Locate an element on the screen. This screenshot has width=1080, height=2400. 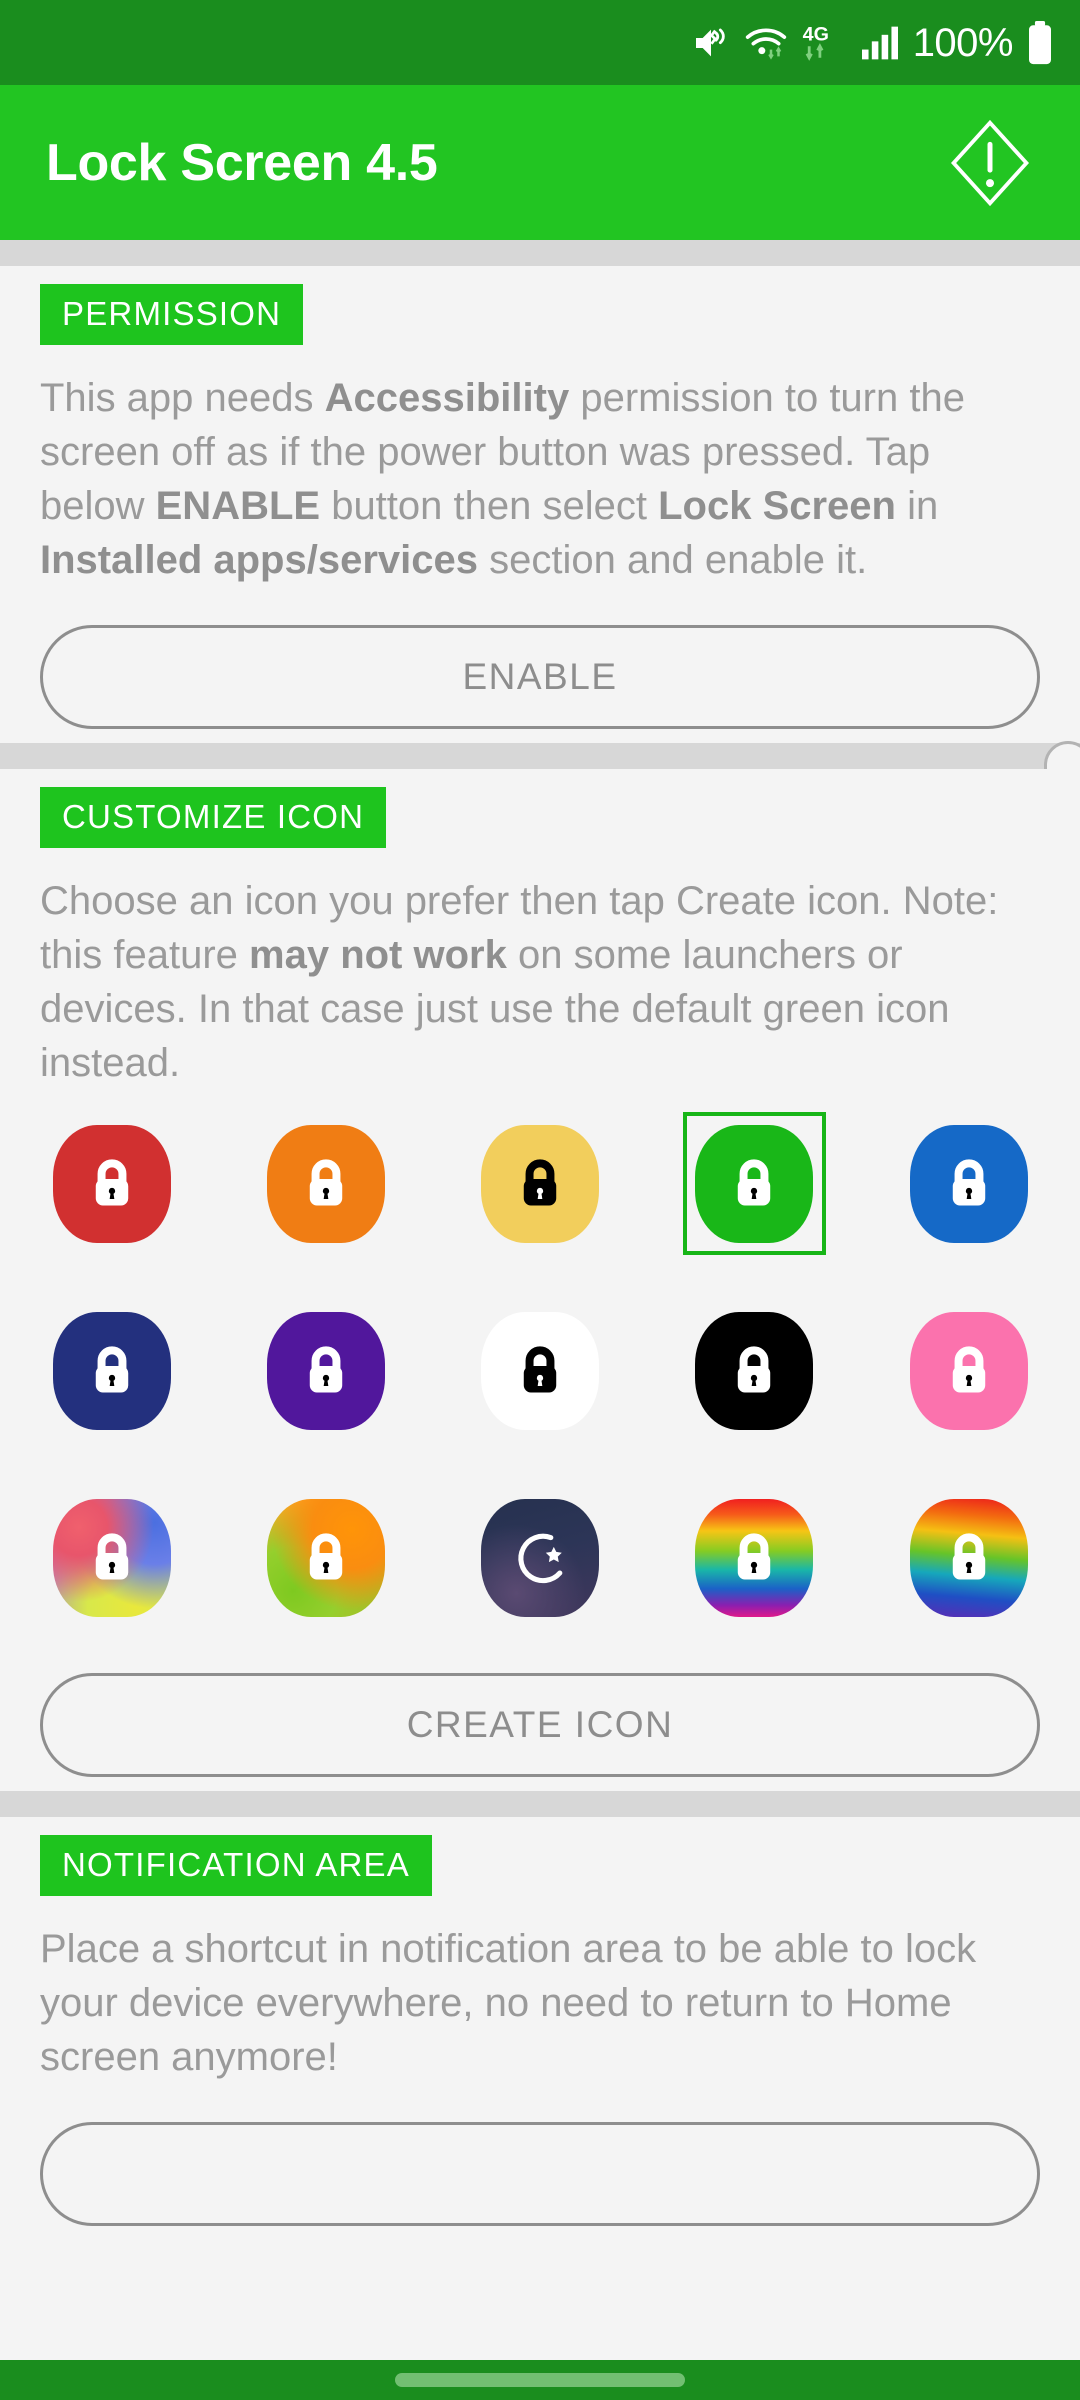
lock-icon-orange is located at coordinates (325, 1183).